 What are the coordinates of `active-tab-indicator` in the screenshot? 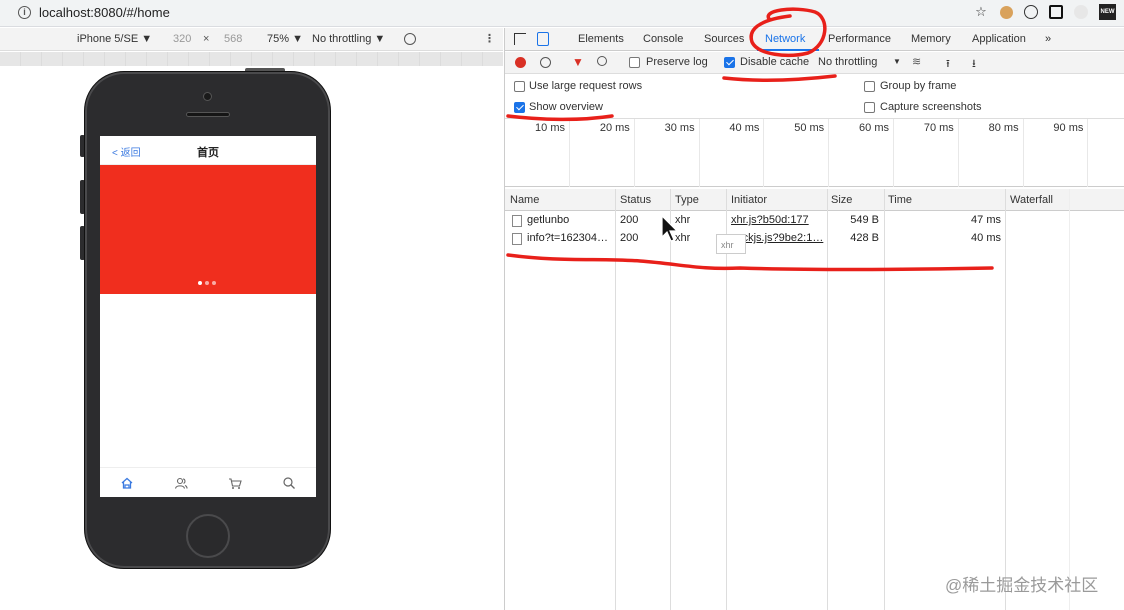 It's located at (788, 50).